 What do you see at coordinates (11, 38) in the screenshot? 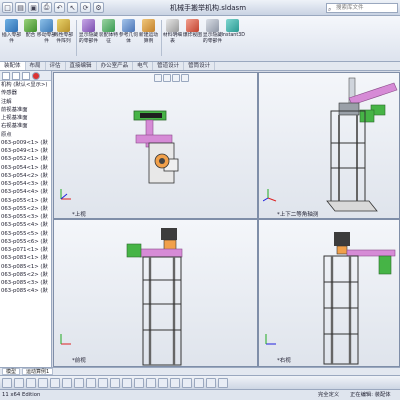
I see `insert-component-button: 插入零部件` at bounding box center [11, 38].